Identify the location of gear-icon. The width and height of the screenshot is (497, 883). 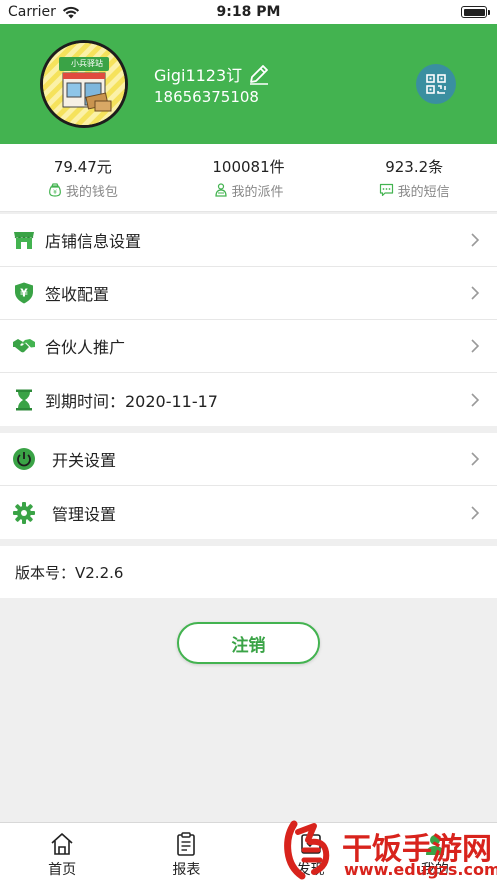
(24, 513).